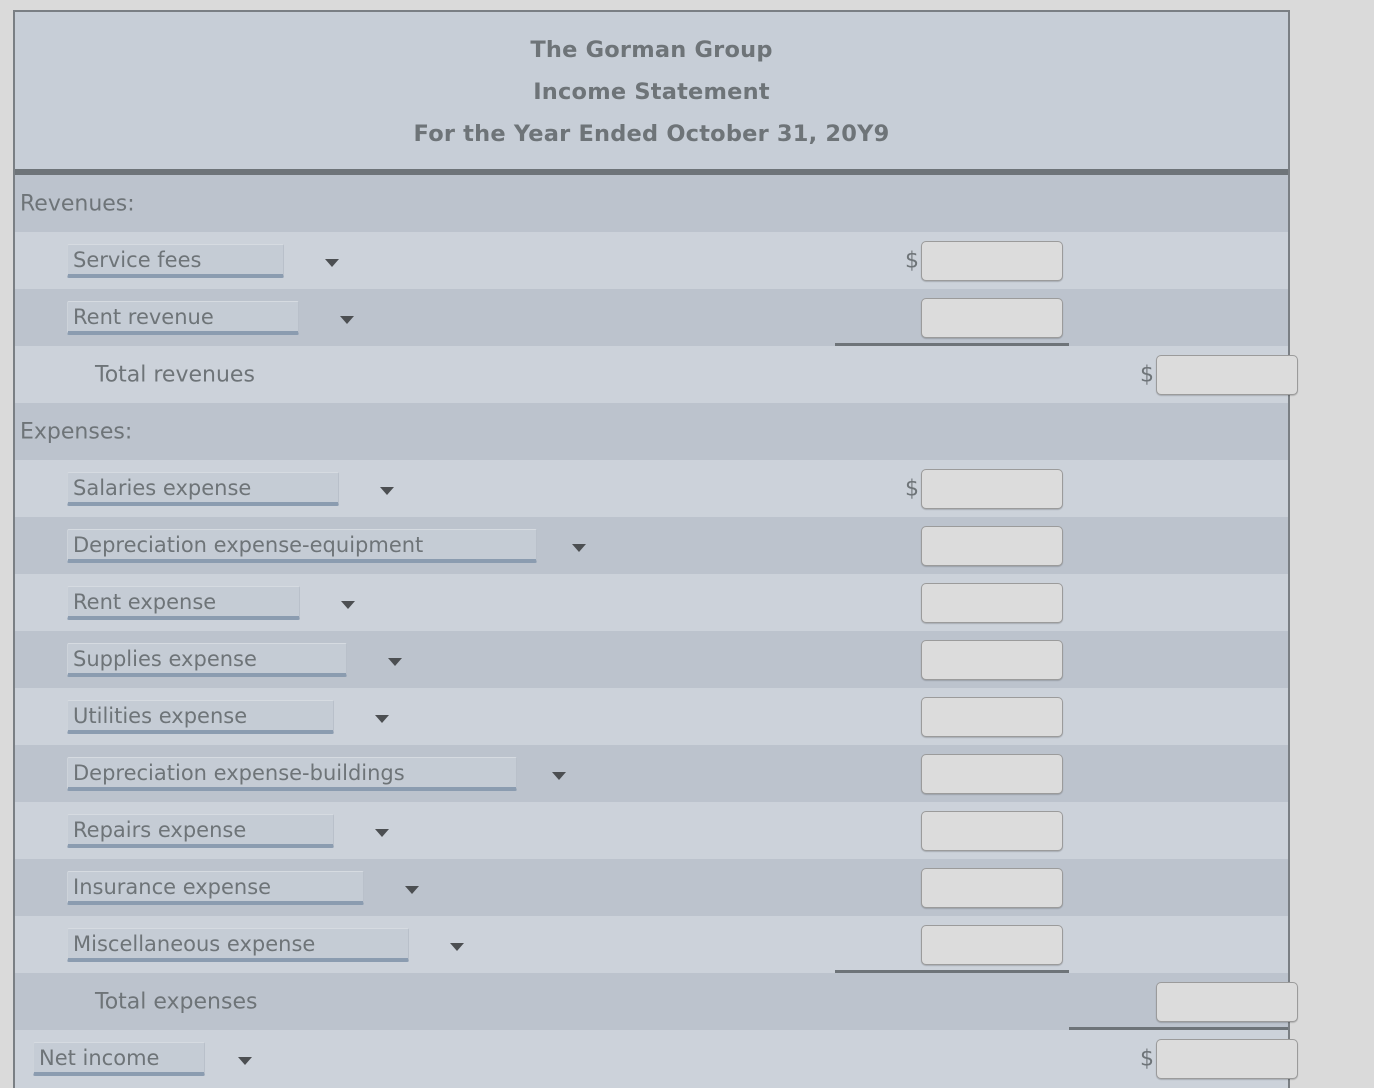 The width and height of the screenshot is (1374, 1088). What do you see at coordinates (651, 602) in the screenshot?
I see `table-row: Rent expense` at bounding box center [651, 602].